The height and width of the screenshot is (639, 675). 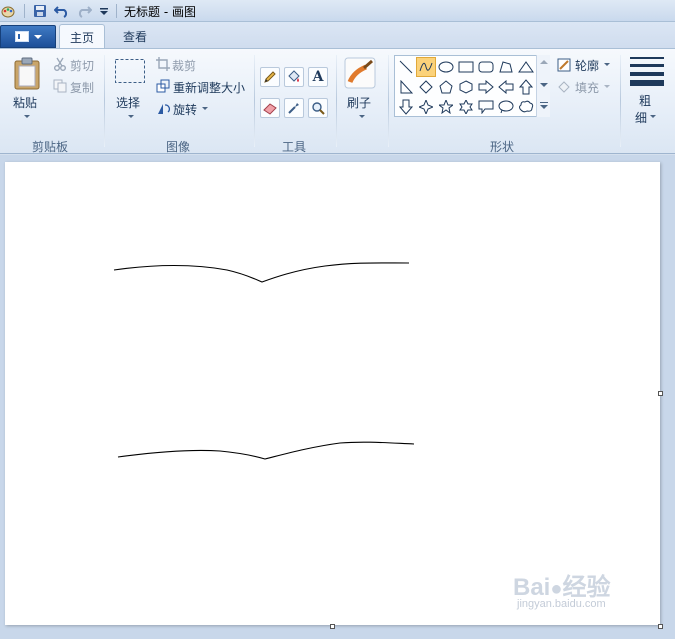 What do you see at coordinates (264, 361) in the screenshot?
I see `canvas-drawing` at bounding box center [264, 361].